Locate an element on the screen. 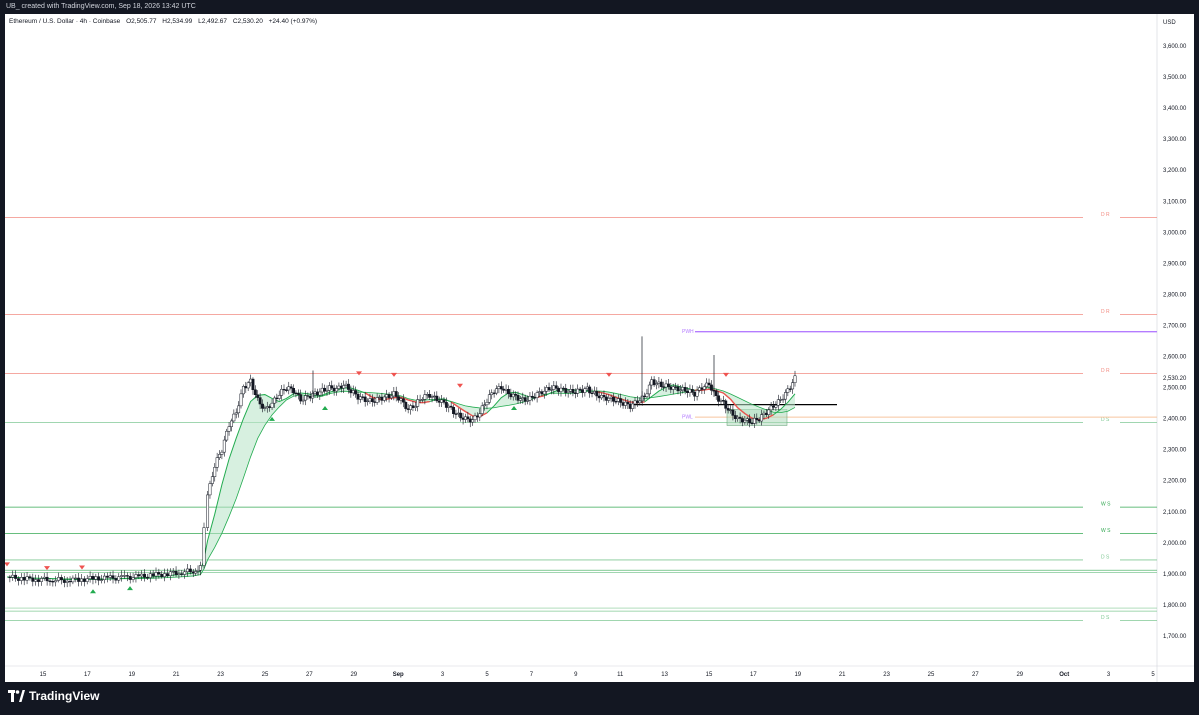  pwl-label: PWL is located at coordinates (687, 418).